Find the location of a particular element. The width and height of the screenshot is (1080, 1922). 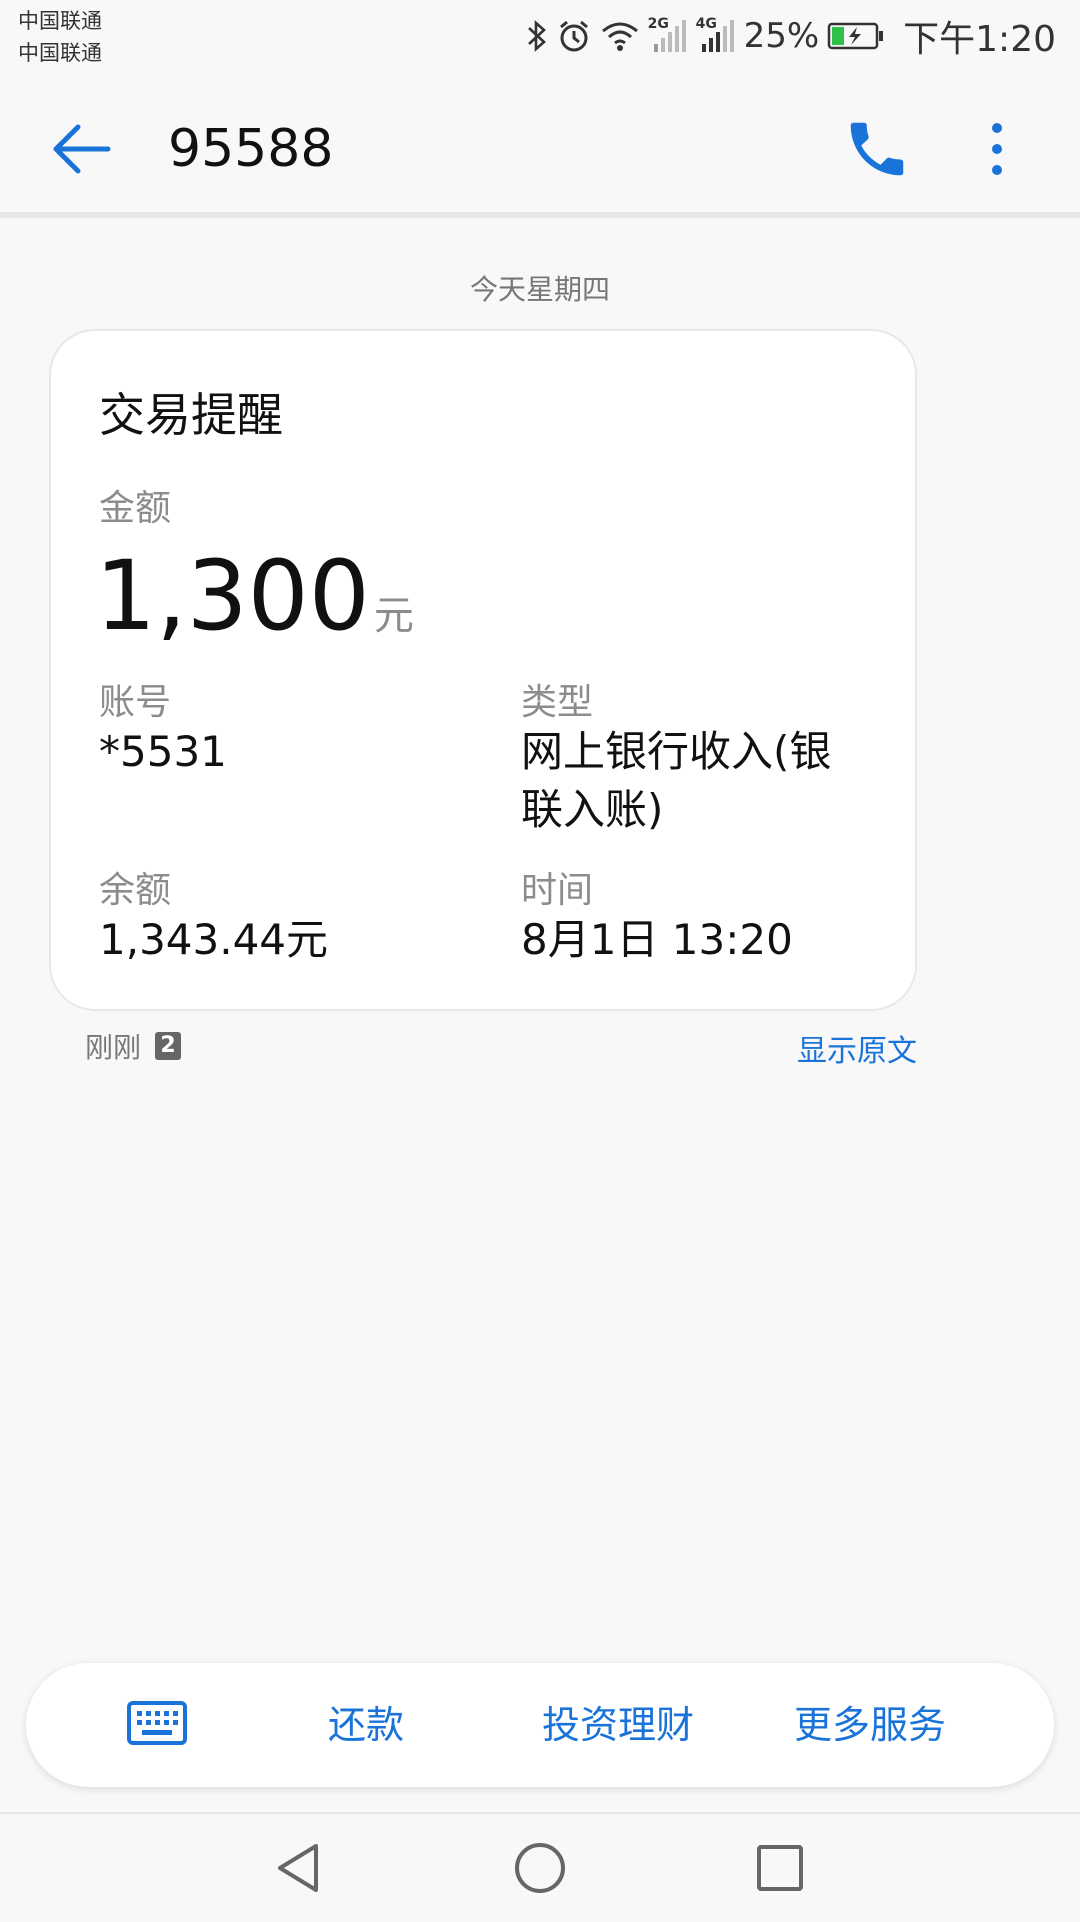

amount-value: 1,300 is located at coordinates (232, 596).